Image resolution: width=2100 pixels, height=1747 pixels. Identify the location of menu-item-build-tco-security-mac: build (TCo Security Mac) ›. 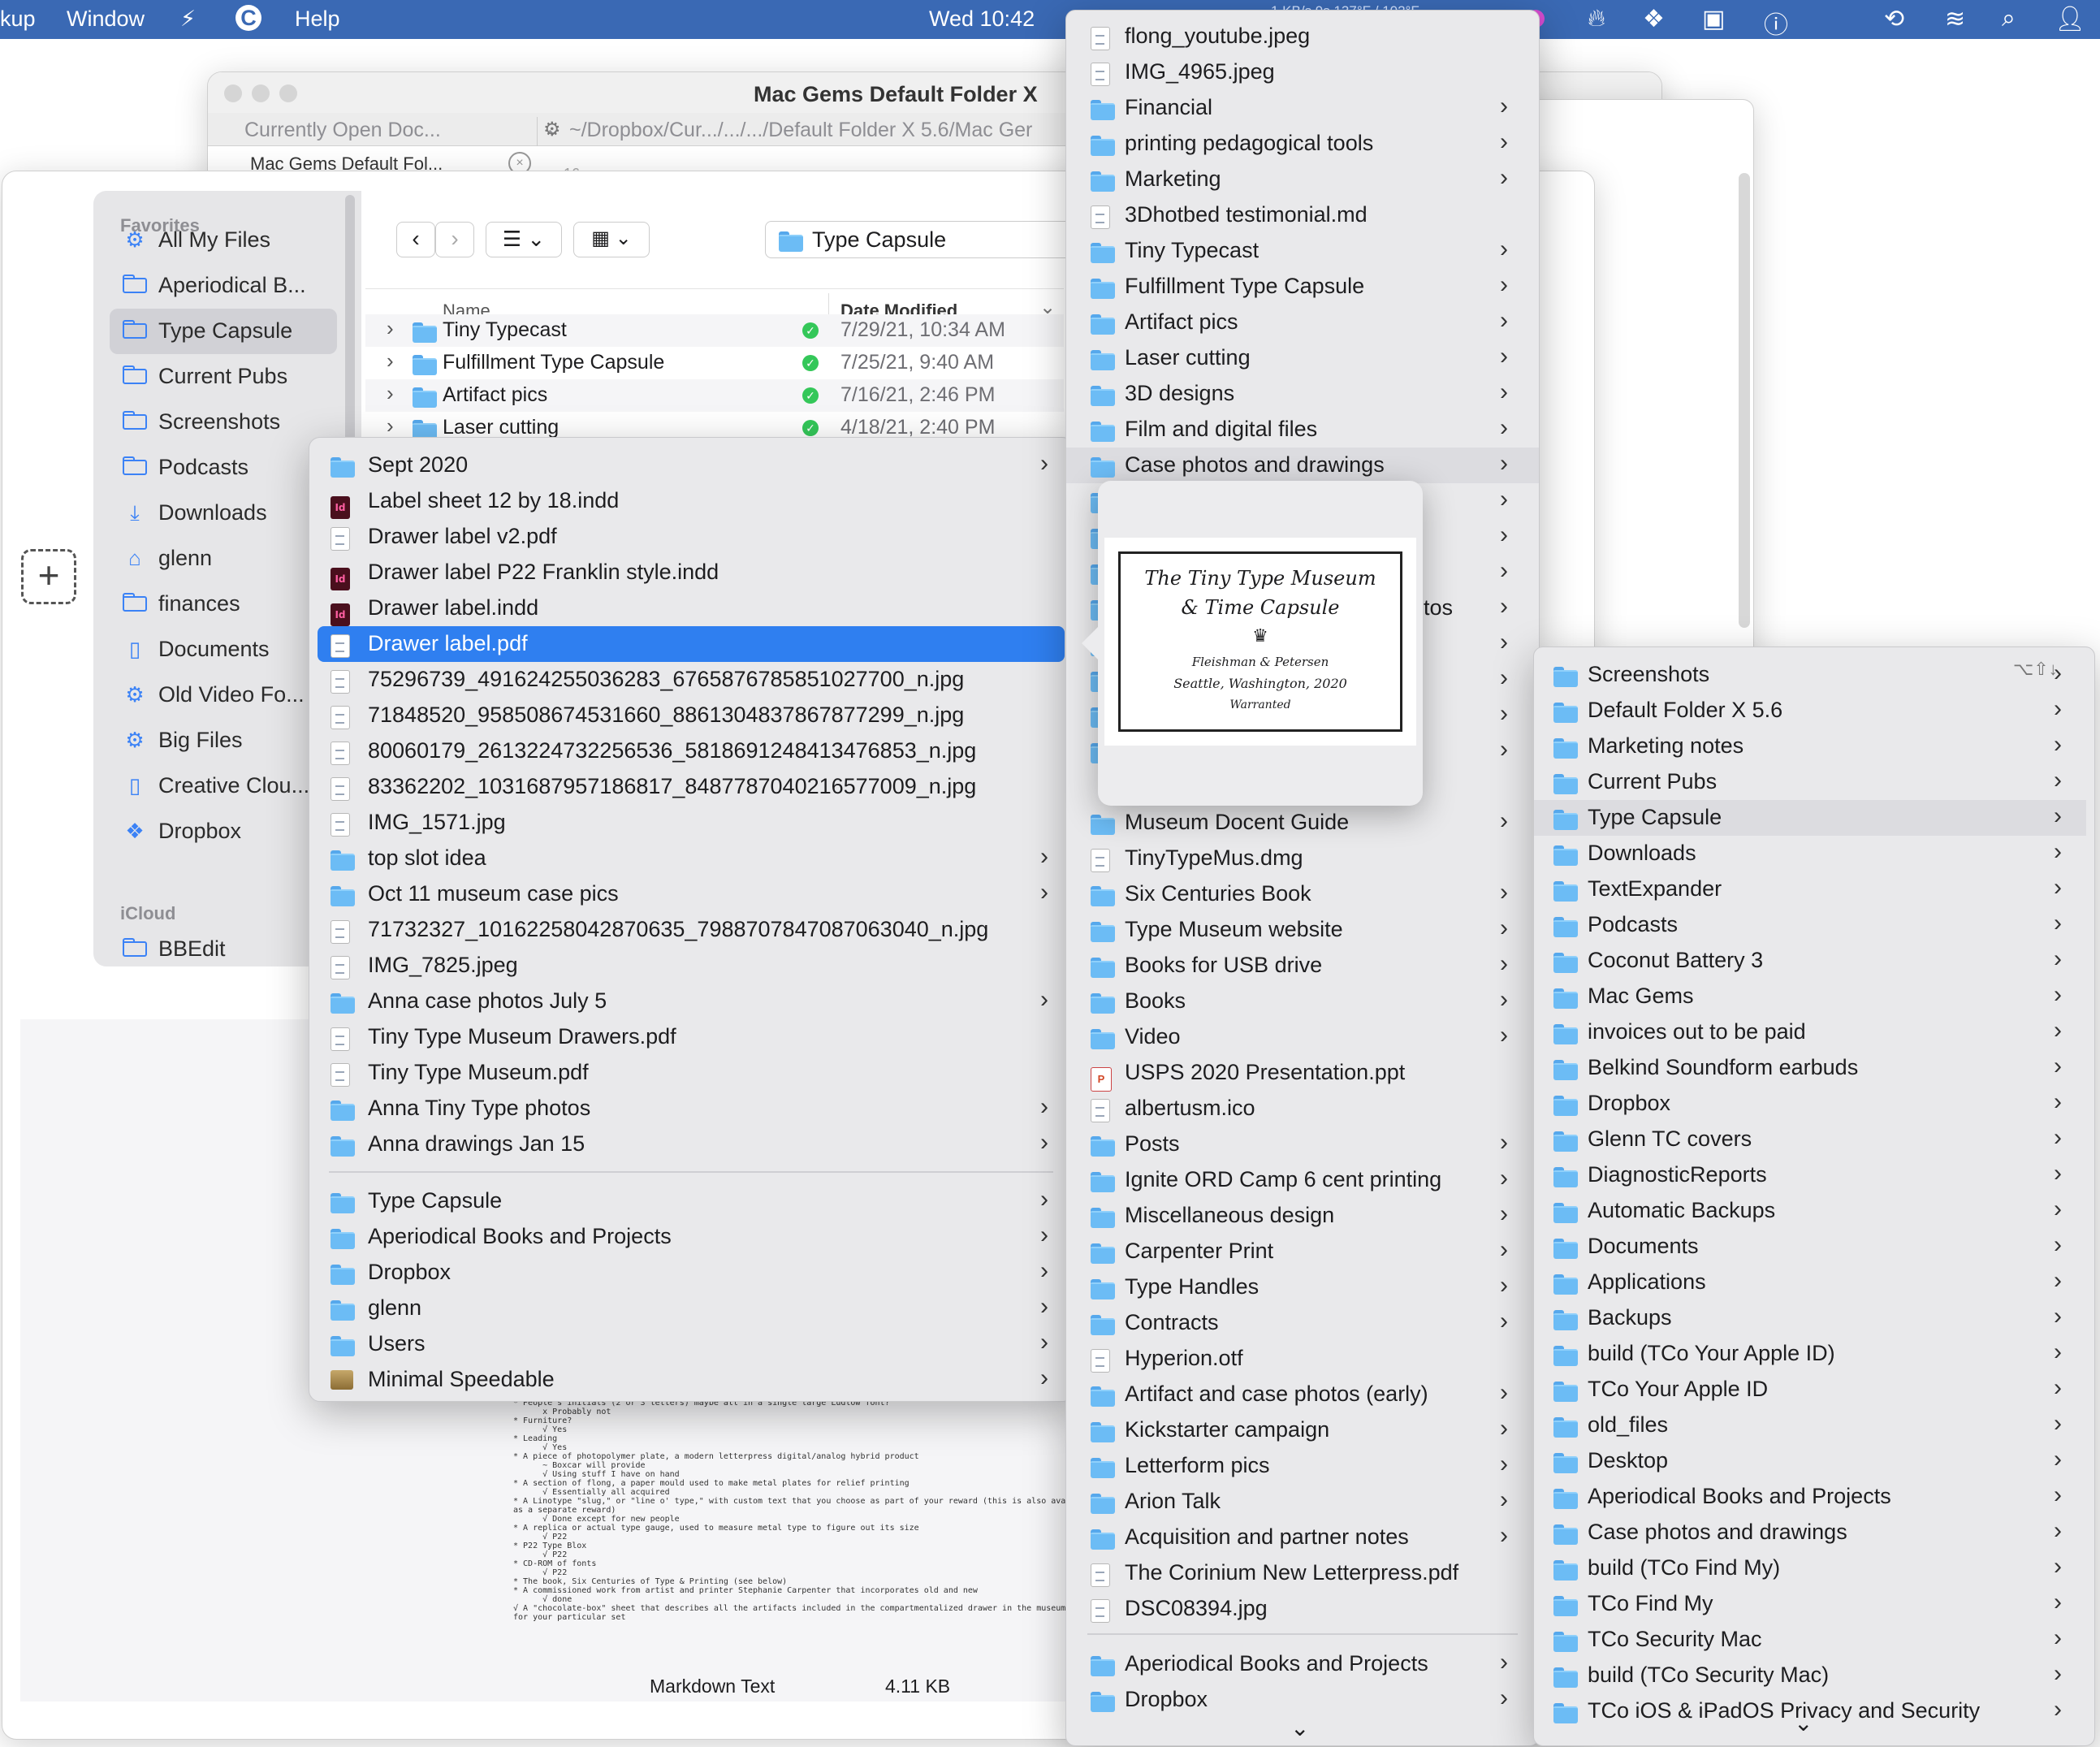
(1810, 1675).